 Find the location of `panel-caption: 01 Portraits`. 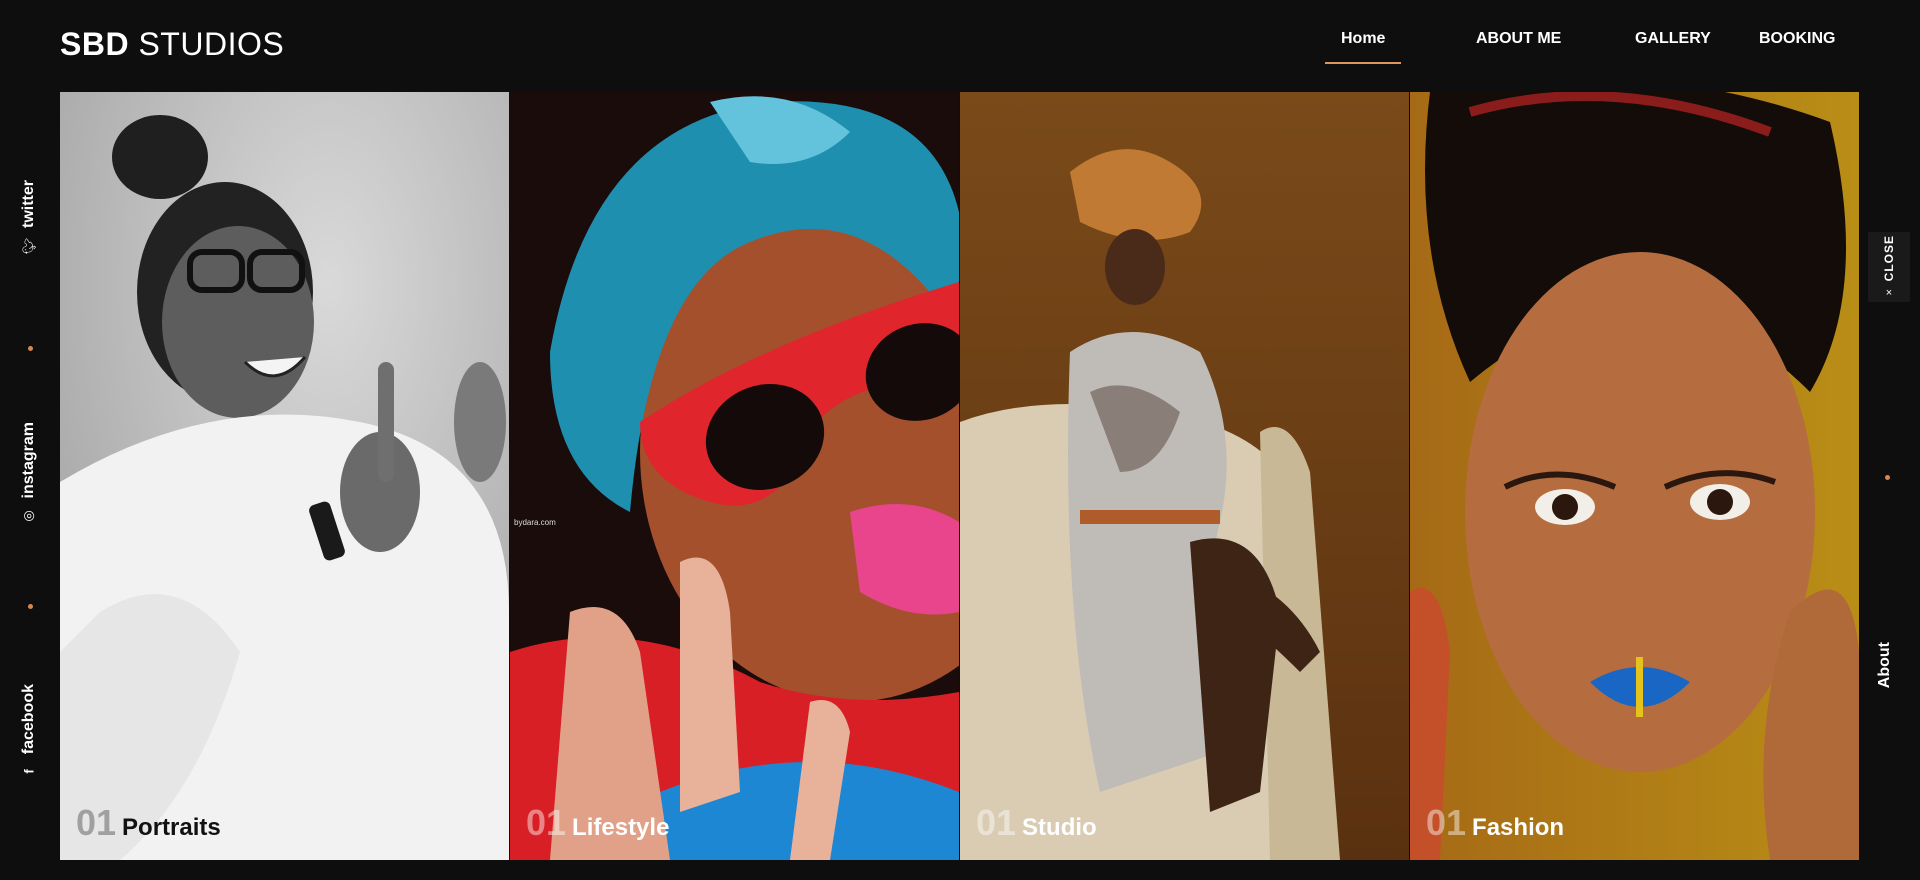

panel-caption: 01 Portraits is located at coordinates (148, 823).